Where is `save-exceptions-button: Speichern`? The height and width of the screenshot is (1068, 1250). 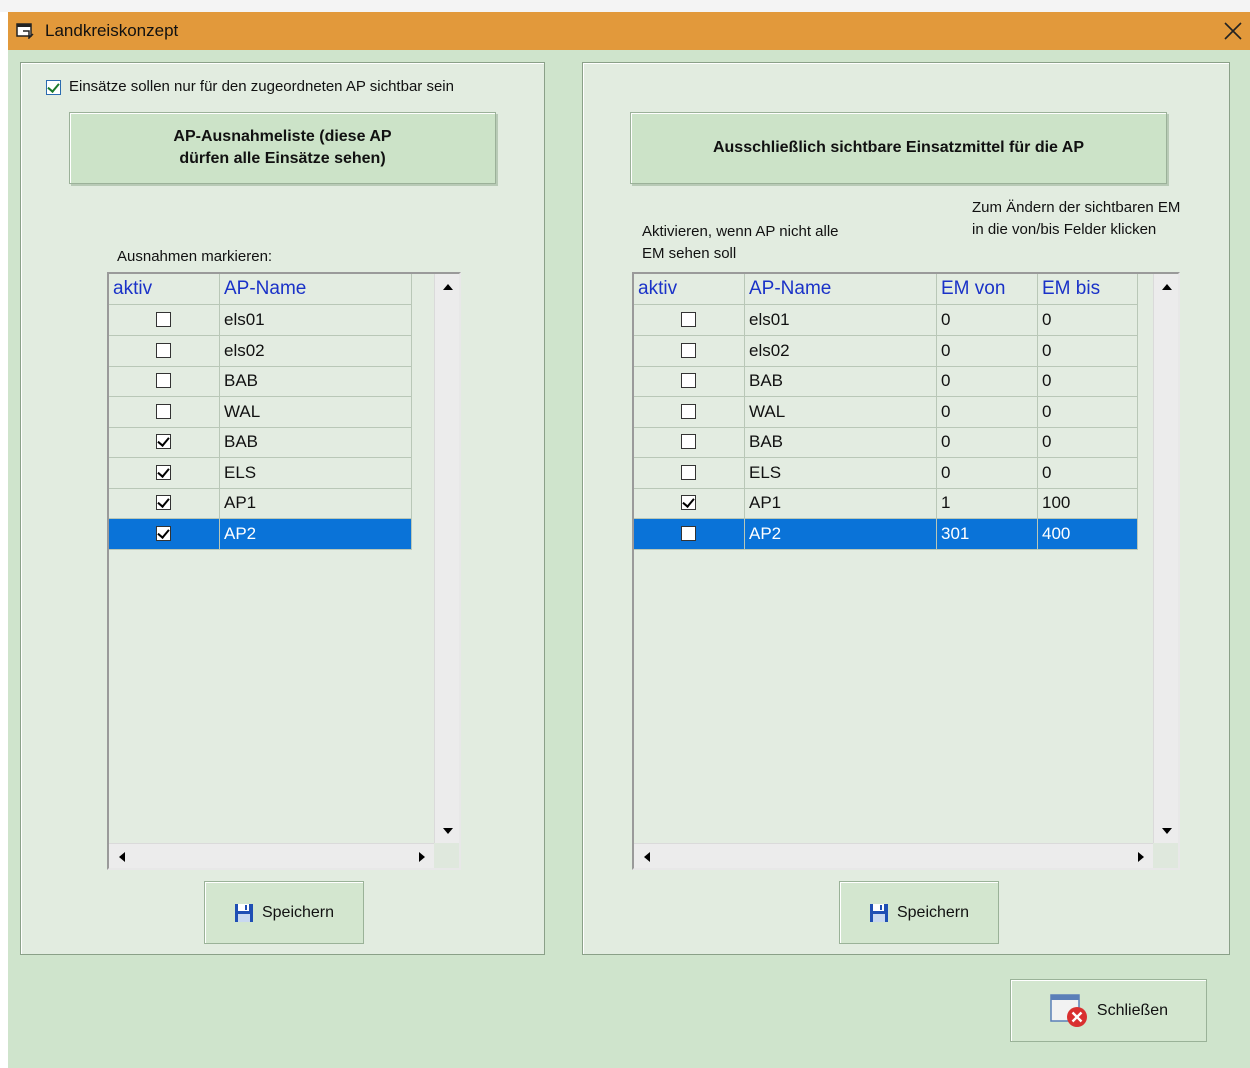
save-exceptions-button: Speichern is located at coordinates (284, 912).